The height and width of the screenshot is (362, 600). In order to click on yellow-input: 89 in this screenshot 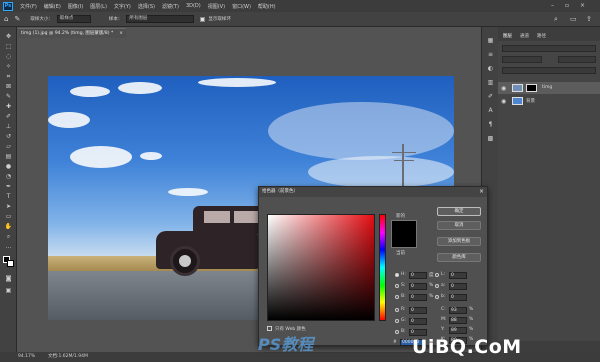, I will do `click(458, 330)`.